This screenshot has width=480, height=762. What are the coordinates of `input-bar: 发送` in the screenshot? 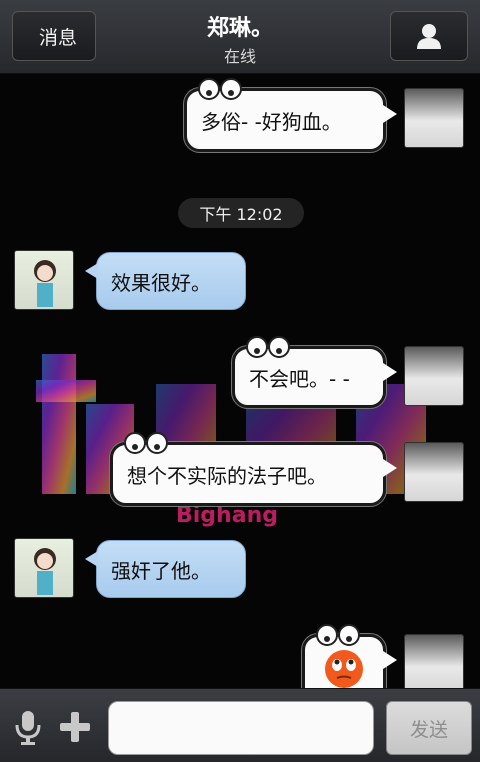 It's located at (240, 725).